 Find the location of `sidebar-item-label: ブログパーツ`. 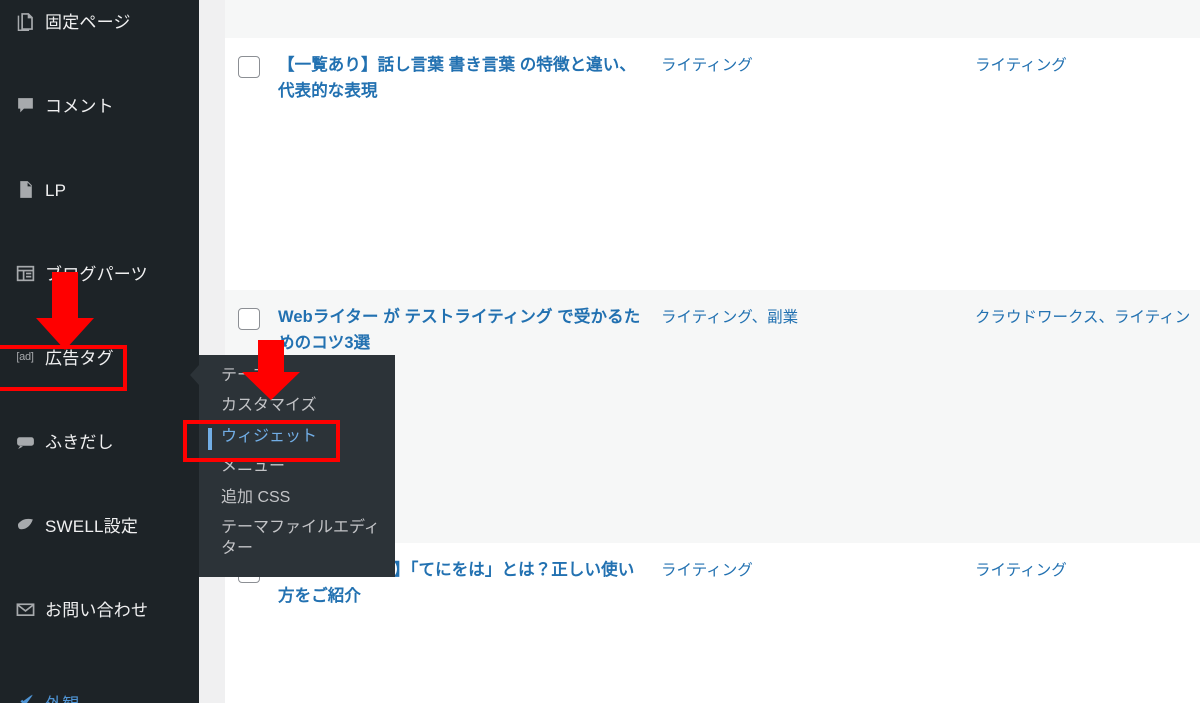

sidebar-item-label: ブログパーツ is located at coordinates (96, 274).